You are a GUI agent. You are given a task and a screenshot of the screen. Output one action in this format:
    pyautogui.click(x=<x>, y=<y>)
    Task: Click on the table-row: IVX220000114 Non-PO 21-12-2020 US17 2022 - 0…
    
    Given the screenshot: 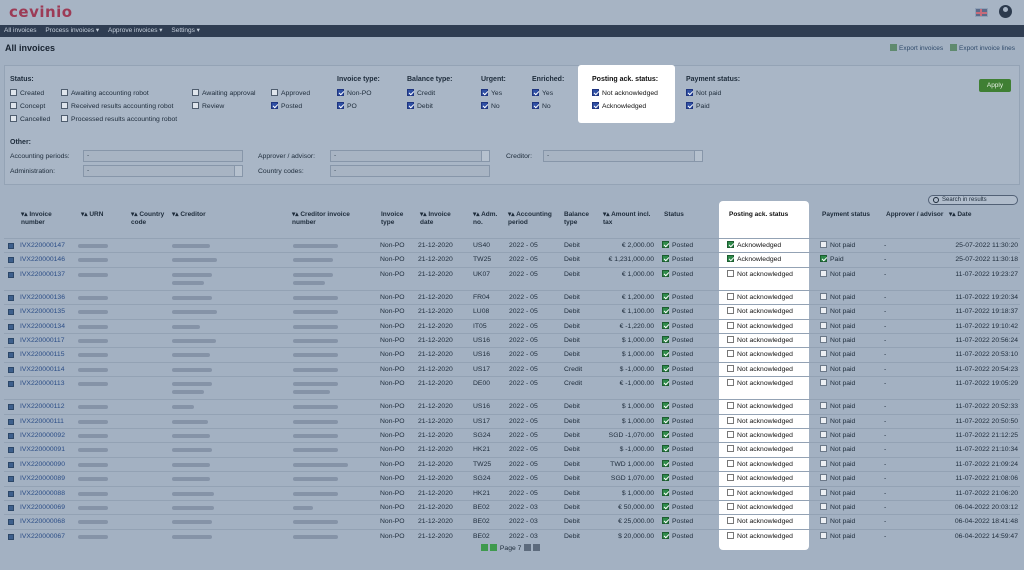 What is the action you would take?
    pyautogui.click(x=512, y=368)
    